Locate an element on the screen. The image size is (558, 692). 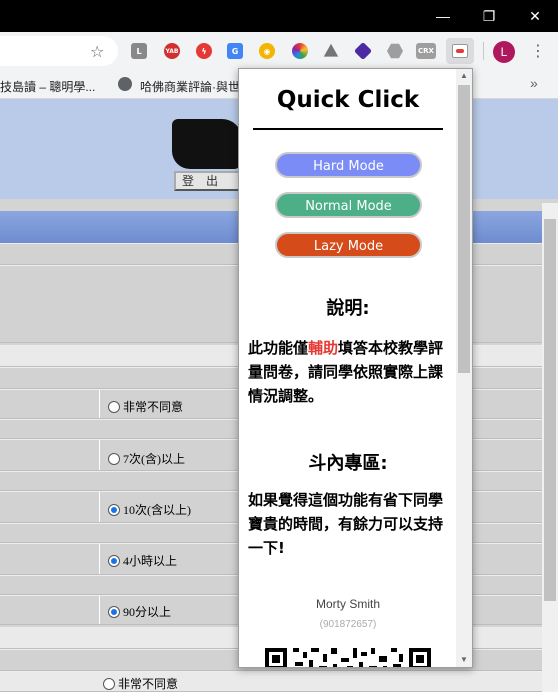
radio-option: 7次(含)以上 is located at coordinates (146, 458).